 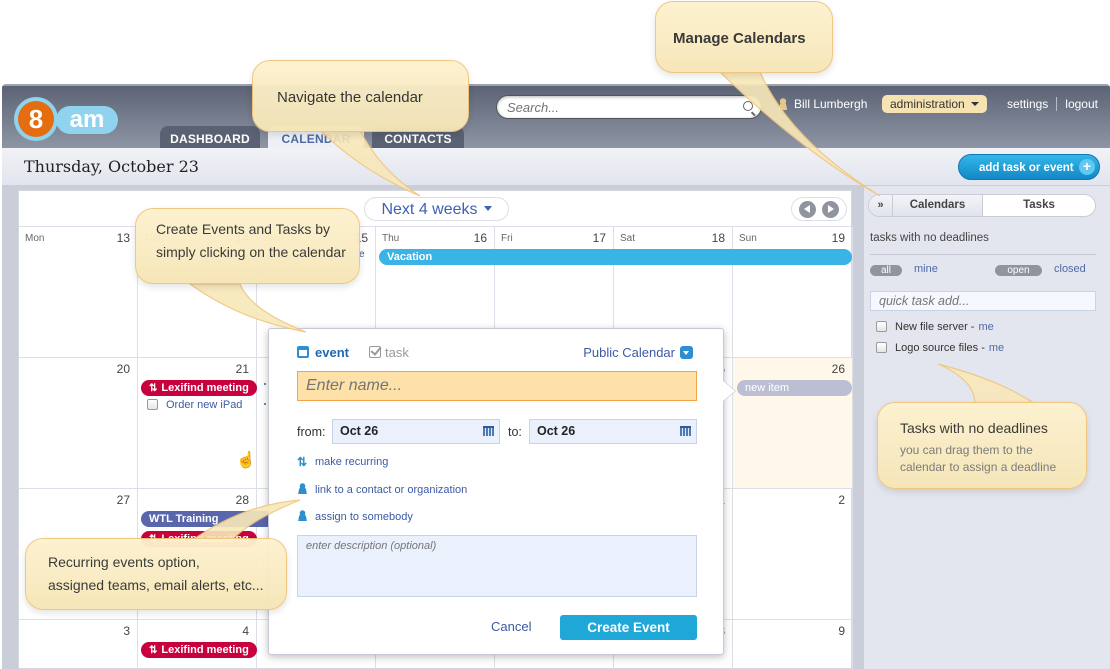 What do you see at coordinates (153, 388) in the screenshot?
I see `recurring-icon: ⇅` at bounding box center [153, 388].